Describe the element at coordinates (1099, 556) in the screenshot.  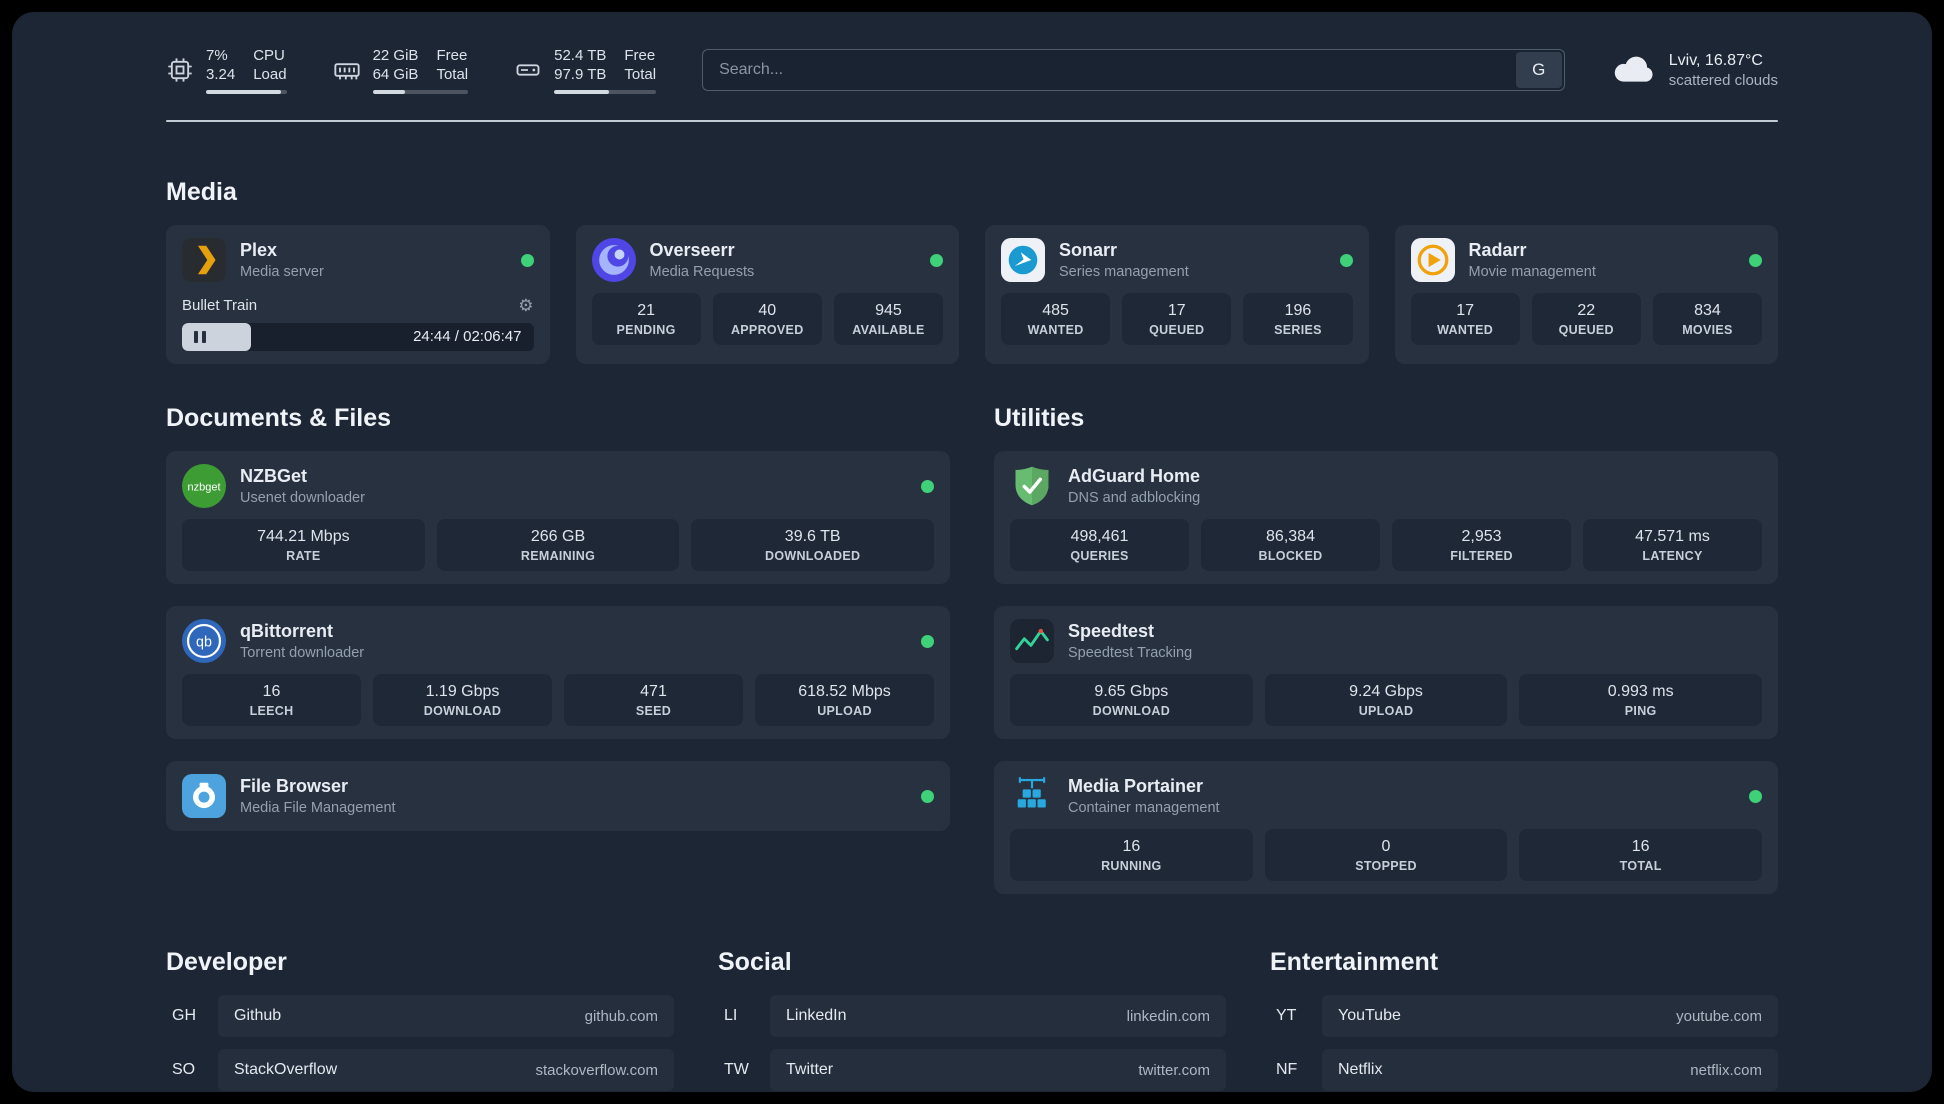
I see `stat-label: QUERIES` at that location.